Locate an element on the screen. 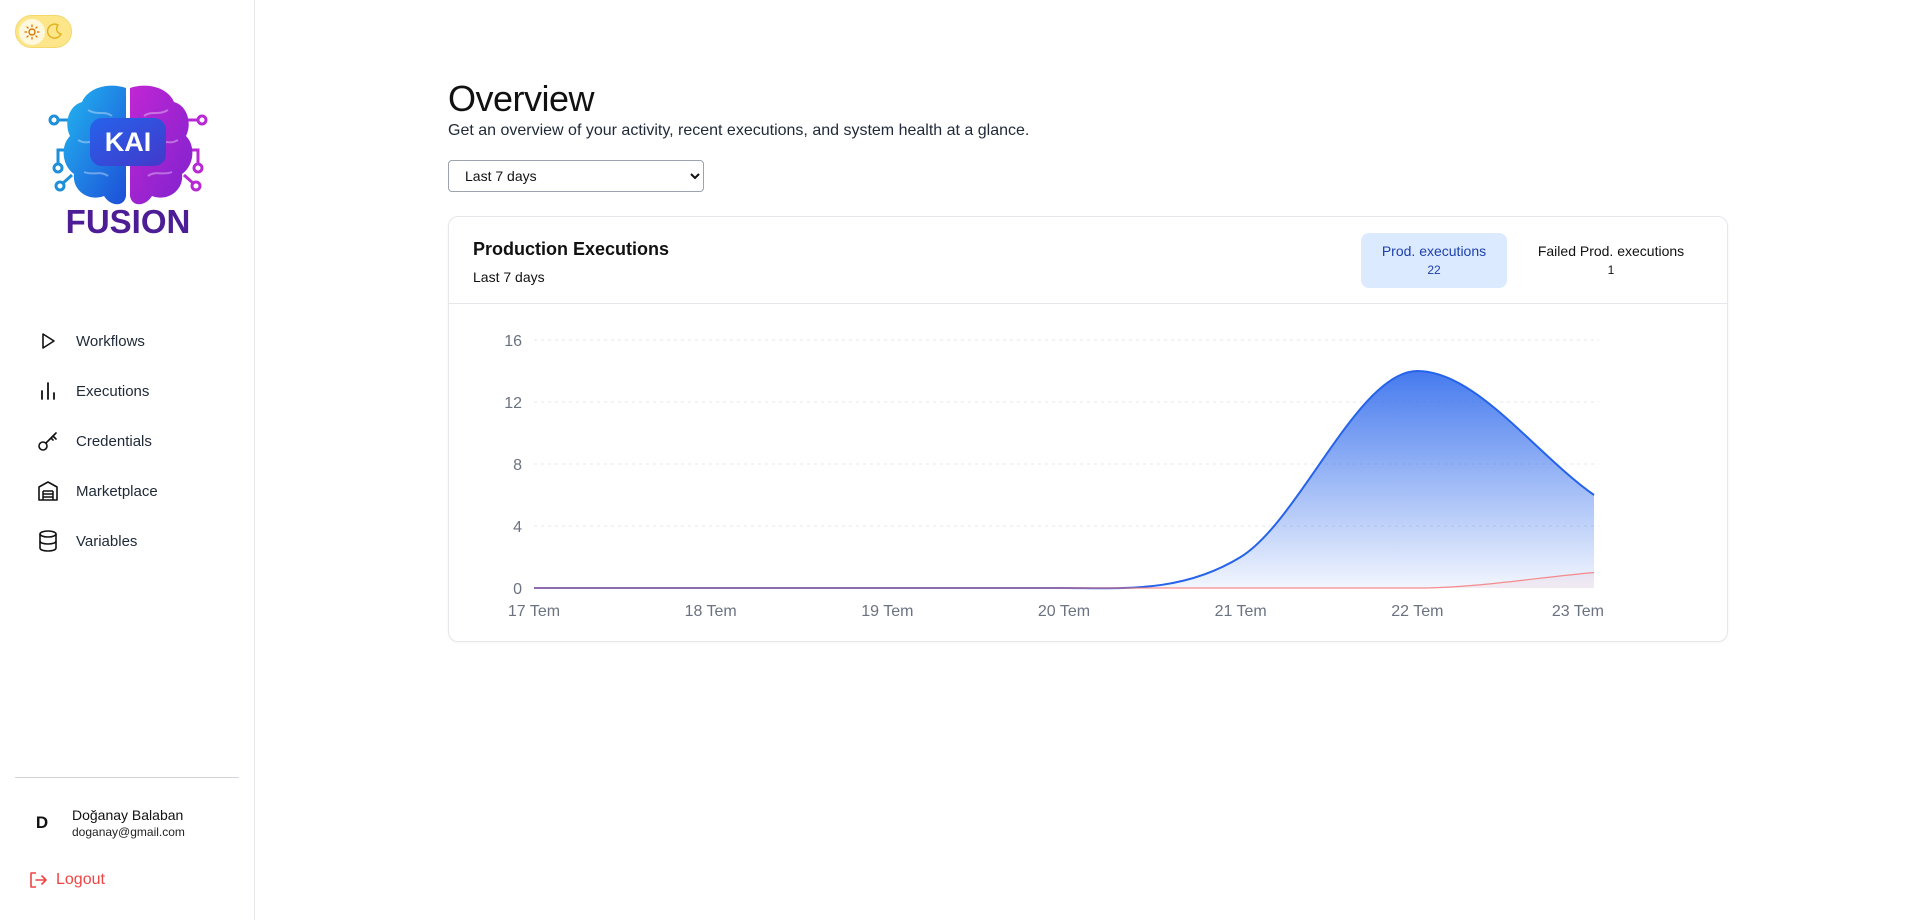 This screenshot has height=920, width=1919. tab-label: Prod. executions is located at coordinates (1434, 251).